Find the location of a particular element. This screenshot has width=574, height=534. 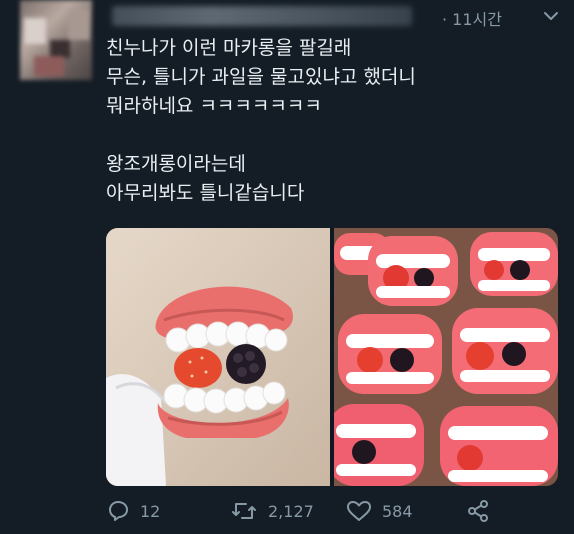

chevron-down-icon is located at coordinates (551, 16).